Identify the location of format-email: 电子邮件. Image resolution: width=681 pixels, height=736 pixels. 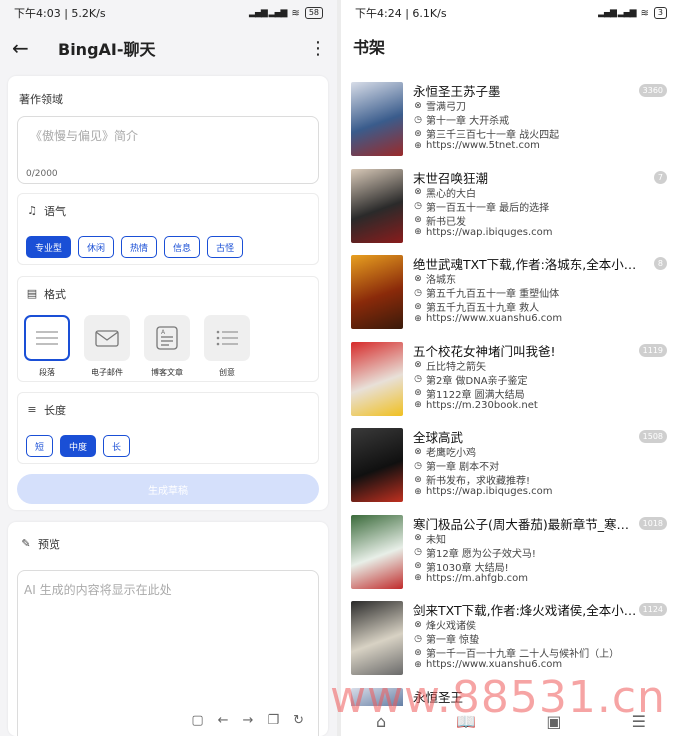
(107, 346).